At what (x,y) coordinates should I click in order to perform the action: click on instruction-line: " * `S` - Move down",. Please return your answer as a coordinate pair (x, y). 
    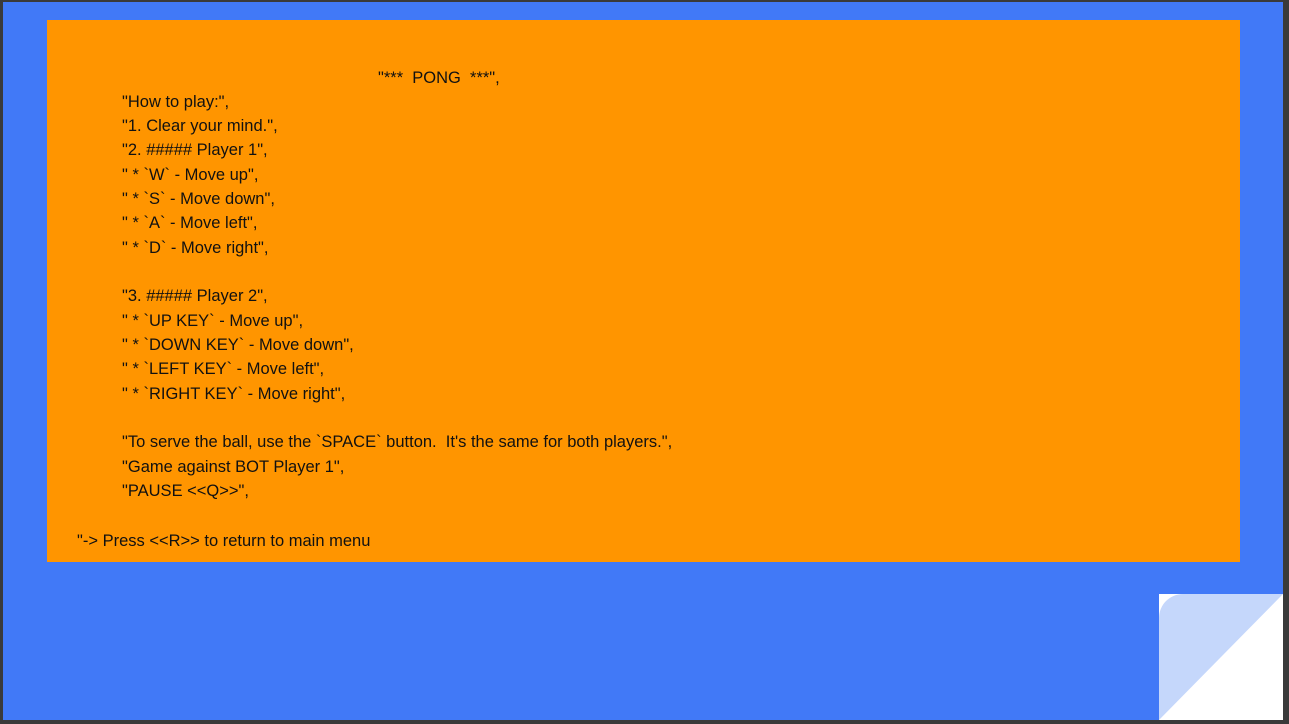
    Looking at the image, I should click on (198, 199).